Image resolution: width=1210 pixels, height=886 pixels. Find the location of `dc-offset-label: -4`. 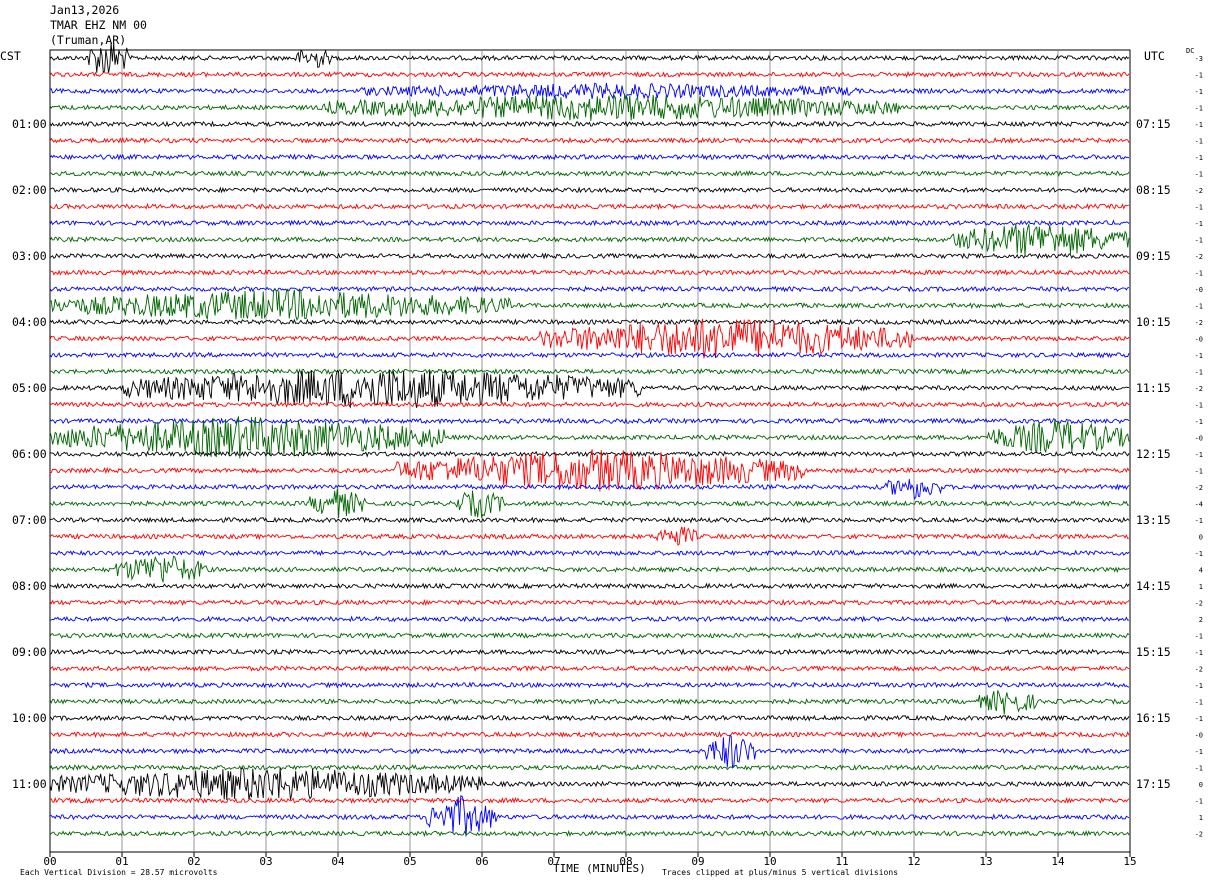

dc-offset-label: -4 is located at coordinates (1199, 505).